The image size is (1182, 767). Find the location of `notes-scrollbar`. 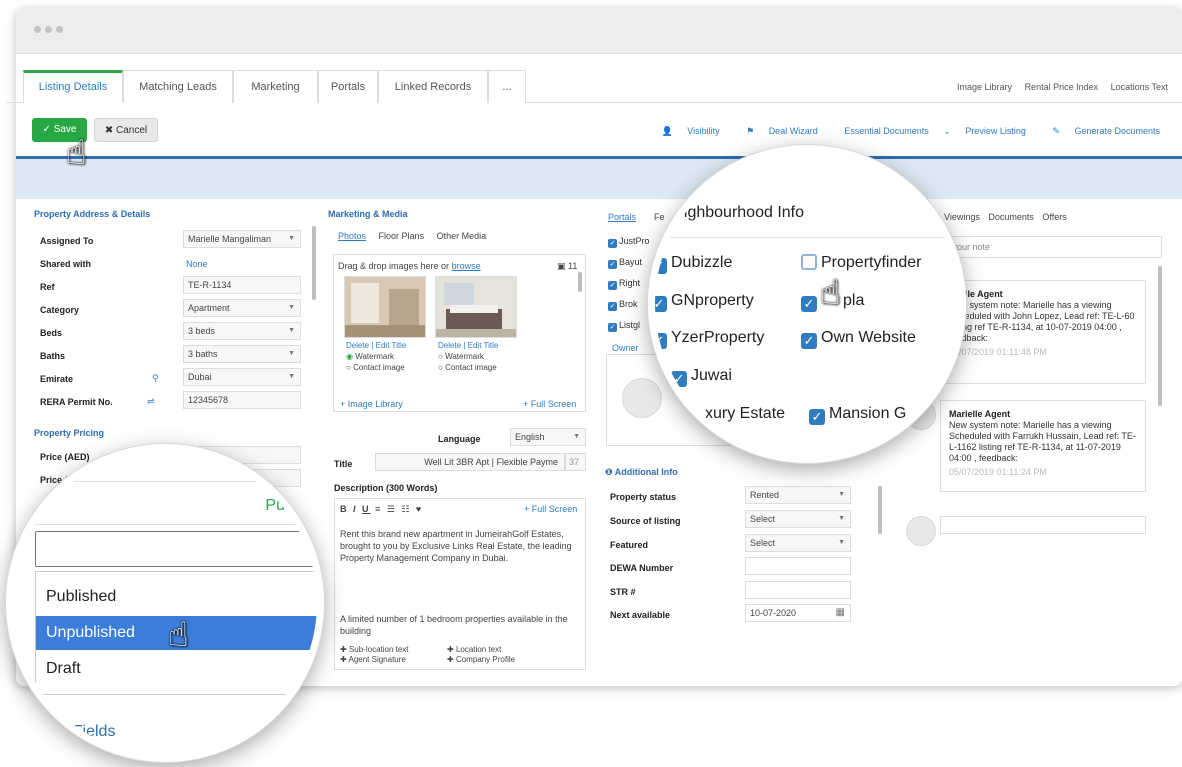

notes-scrollbar is located at coordinates (1160, 336).